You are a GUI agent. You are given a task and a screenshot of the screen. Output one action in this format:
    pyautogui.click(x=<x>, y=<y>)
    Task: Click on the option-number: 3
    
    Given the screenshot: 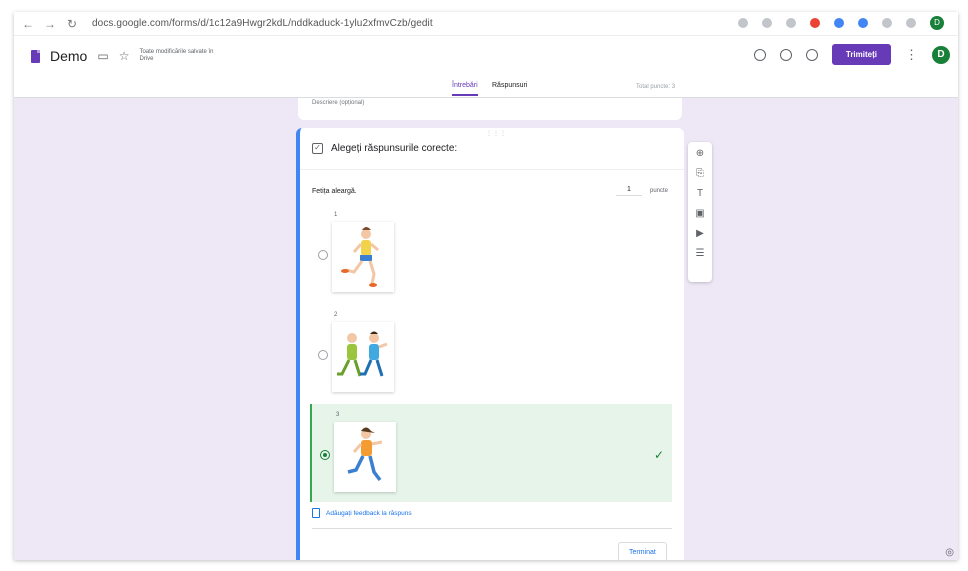 What is the action you would take?
    pyautogui.click(x=338, y=415)
    